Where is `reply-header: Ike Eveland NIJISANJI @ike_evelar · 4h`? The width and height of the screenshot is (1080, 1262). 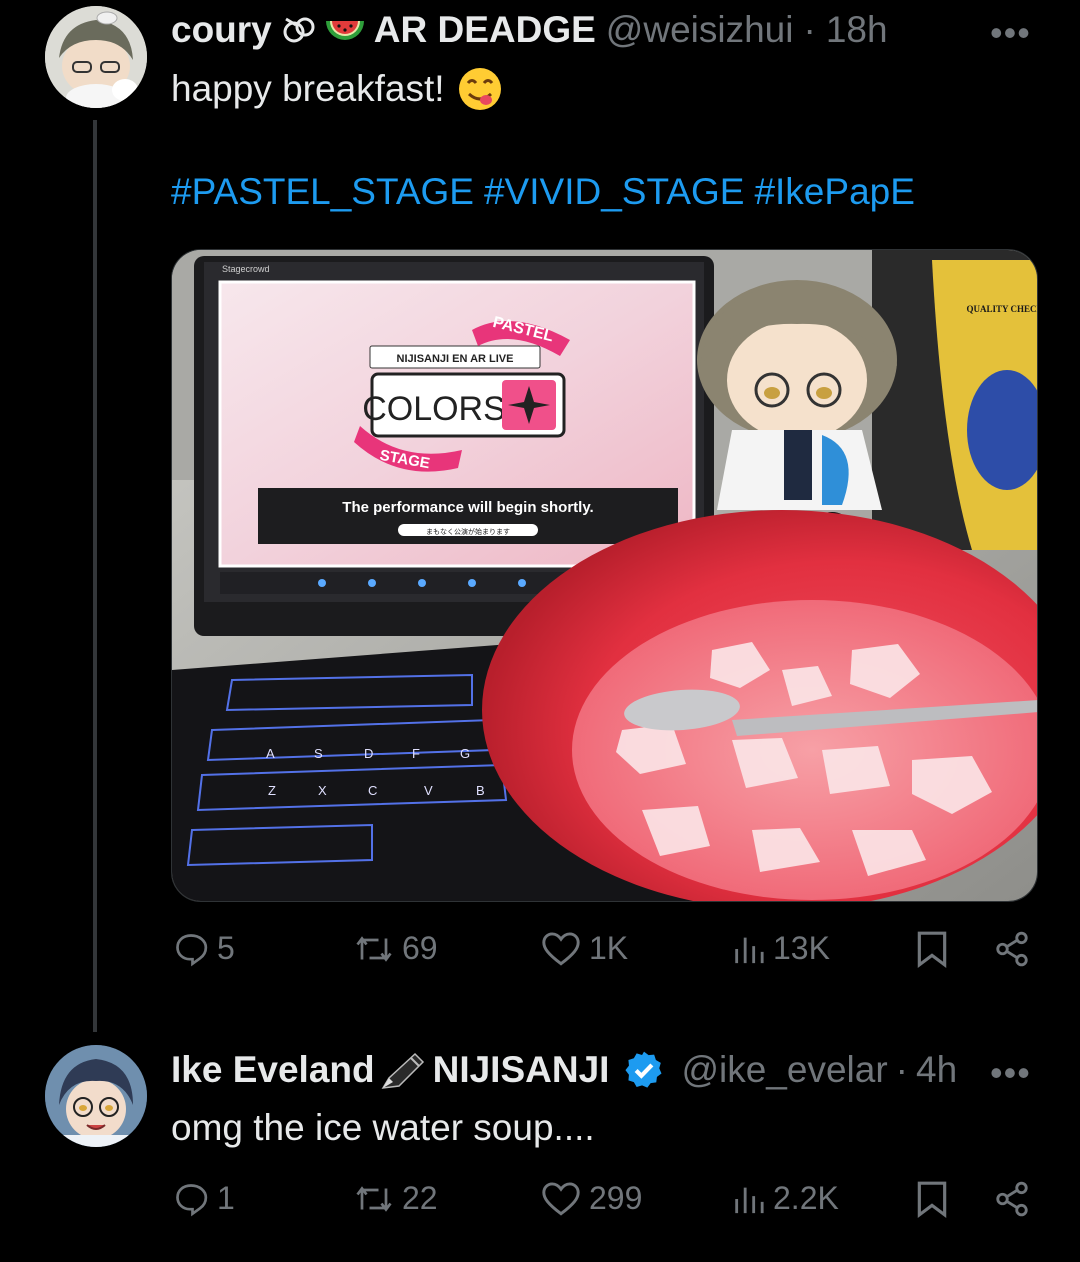 reply-header: Ike Eveland NIJISANJI @ike_evelar · 4h is located at coordinates (564, 1070).